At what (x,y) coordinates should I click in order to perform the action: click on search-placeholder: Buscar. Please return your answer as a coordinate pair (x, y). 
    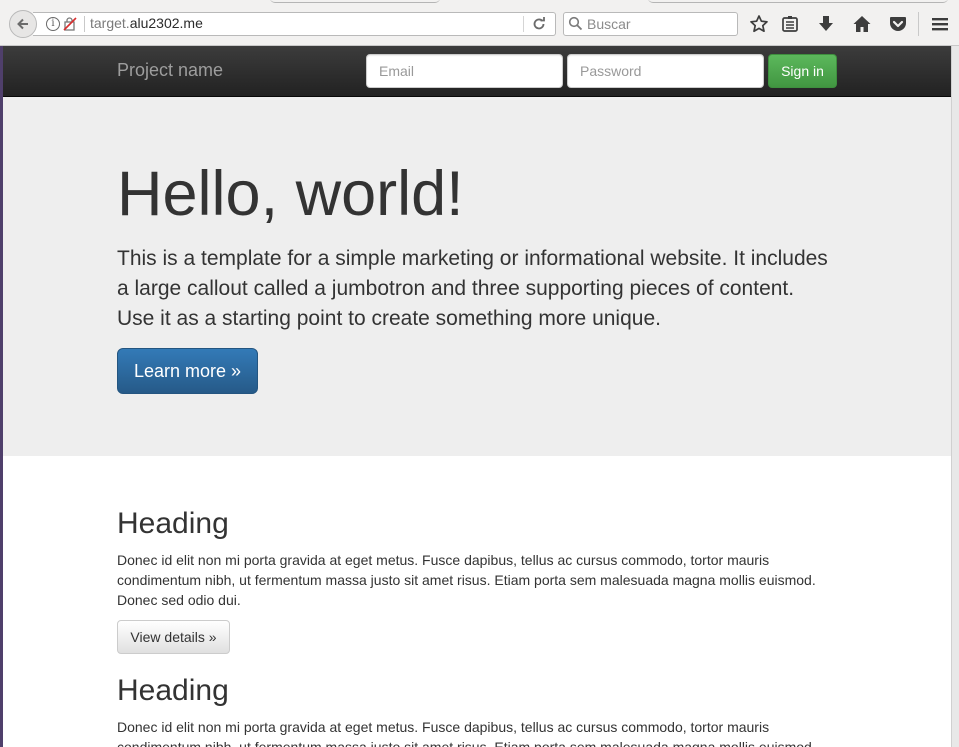
    Looking at the image, I should click on (609, 24).